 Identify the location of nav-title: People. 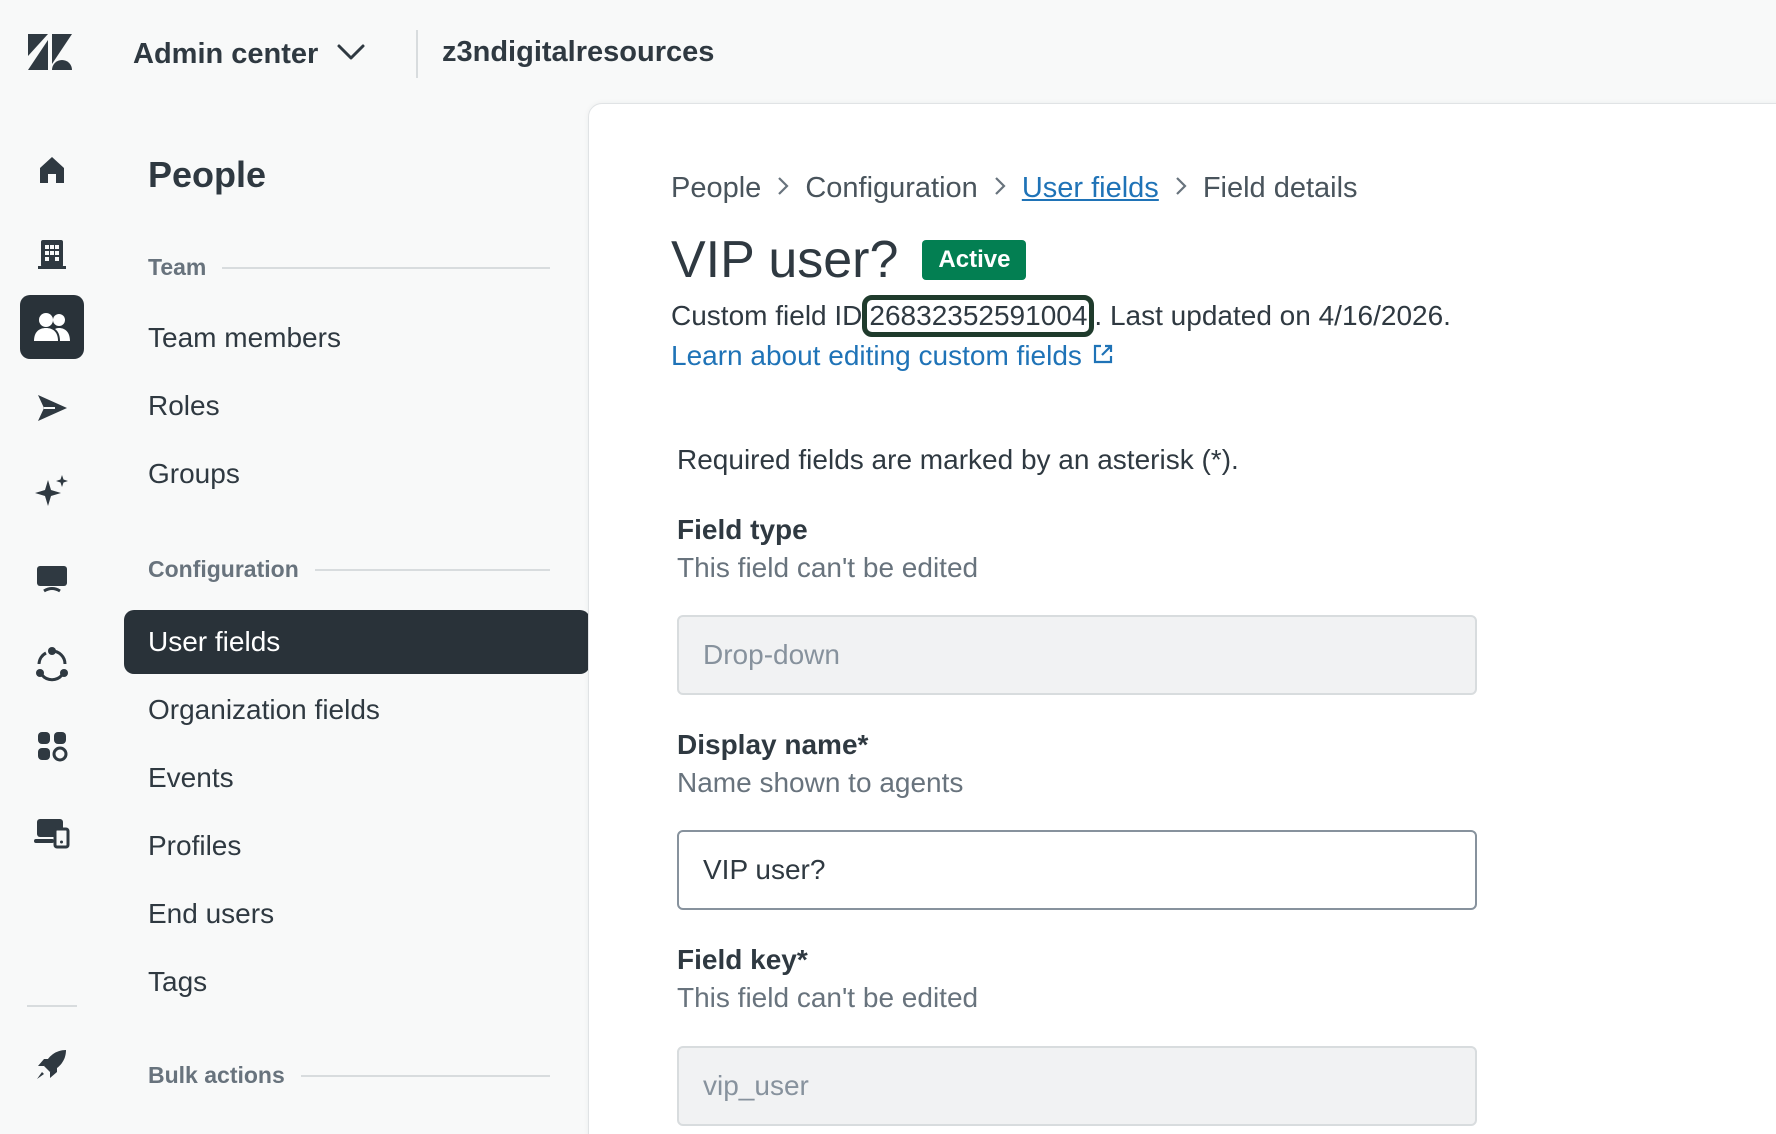
(207, 174).